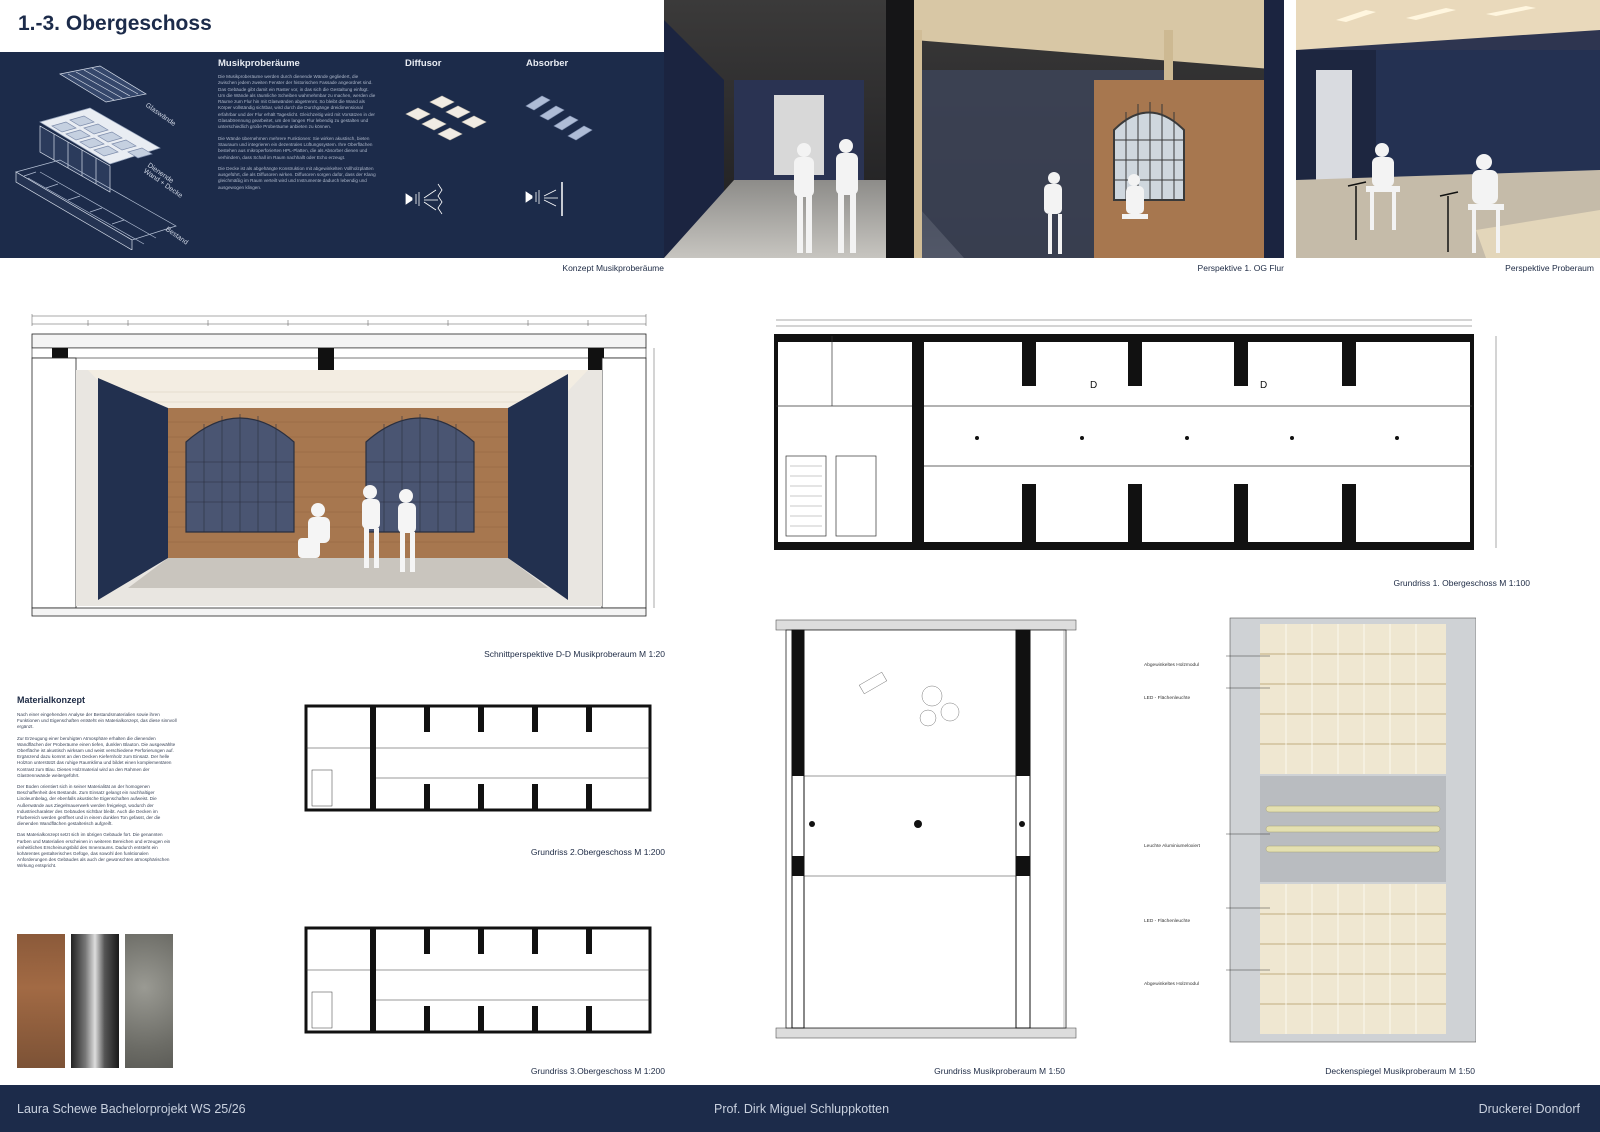 Image resolution: width=1600 pixels, height=1132 pixels. What do you see at coordinates (1172, 846) in the screenshot?
I see `ceiling-label-aluminium: Leuchte Aluminiumeloxiert` at bounding box center [1172, 846].